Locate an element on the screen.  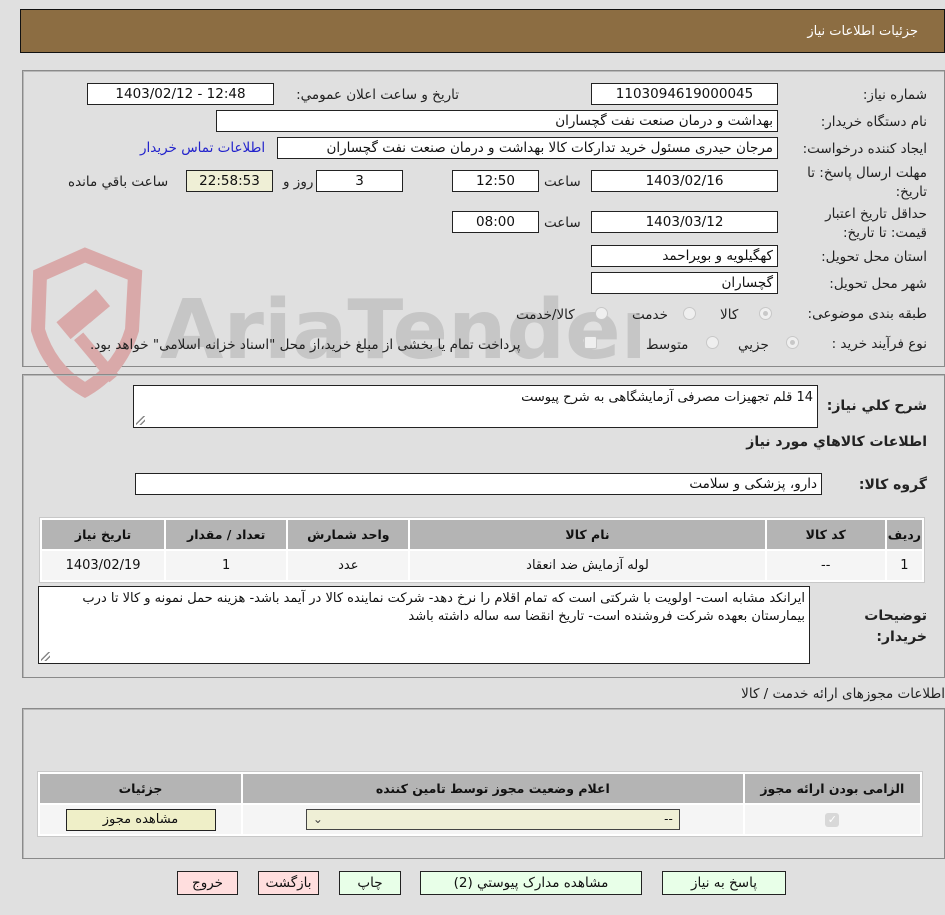
col-quantity: تعداد / مقدار is located at coordinates (226, 534).